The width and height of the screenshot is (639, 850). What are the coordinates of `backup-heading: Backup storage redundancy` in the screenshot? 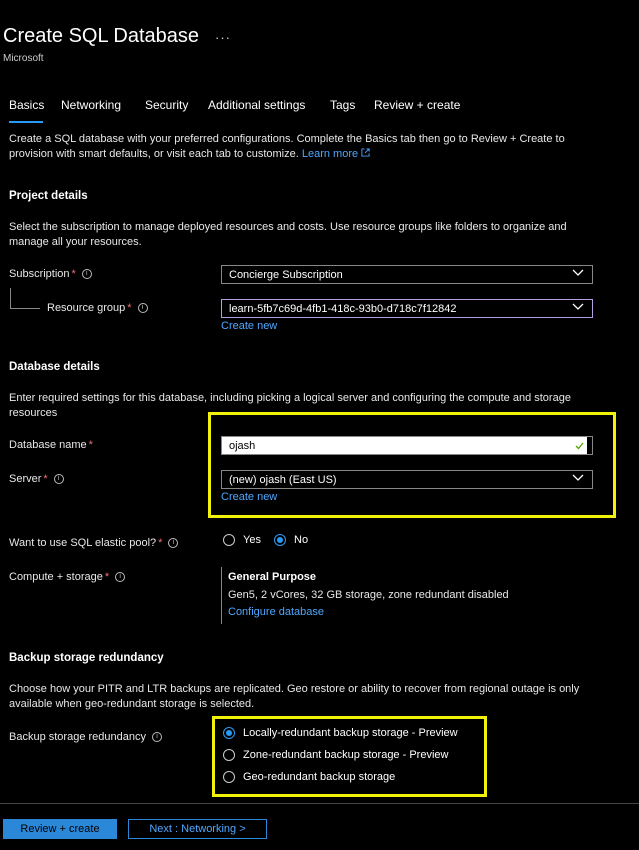 It's located at (86, 658).